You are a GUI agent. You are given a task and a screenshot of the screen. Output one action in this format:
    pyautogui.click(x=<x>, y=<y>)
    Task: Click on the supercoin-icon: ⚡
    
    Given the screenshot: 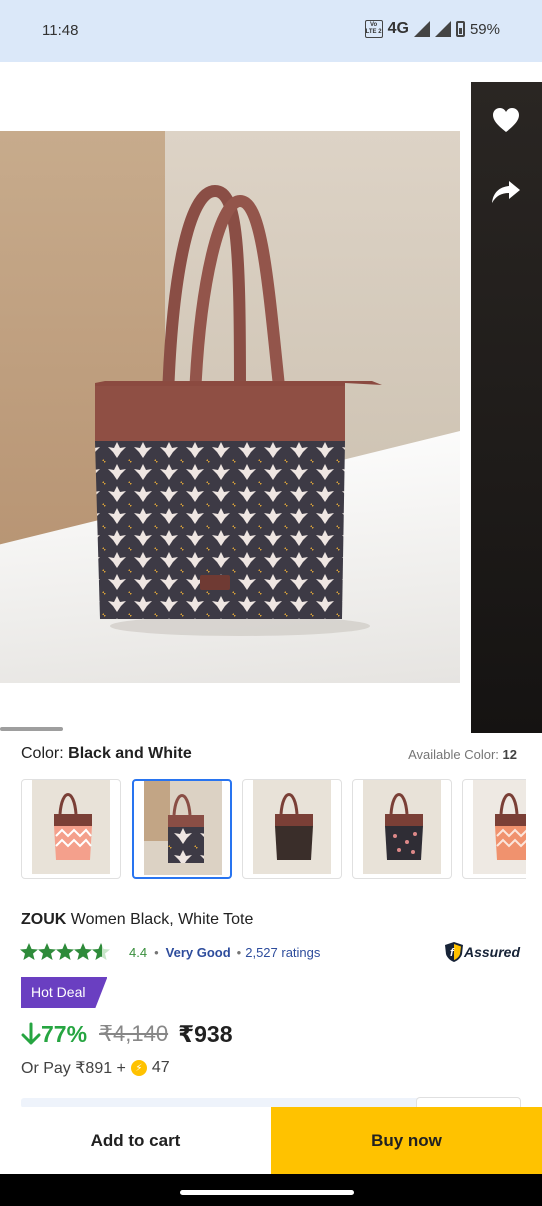 What is the action you would take?
    pyautogui.click(x=138, y=1068)
    